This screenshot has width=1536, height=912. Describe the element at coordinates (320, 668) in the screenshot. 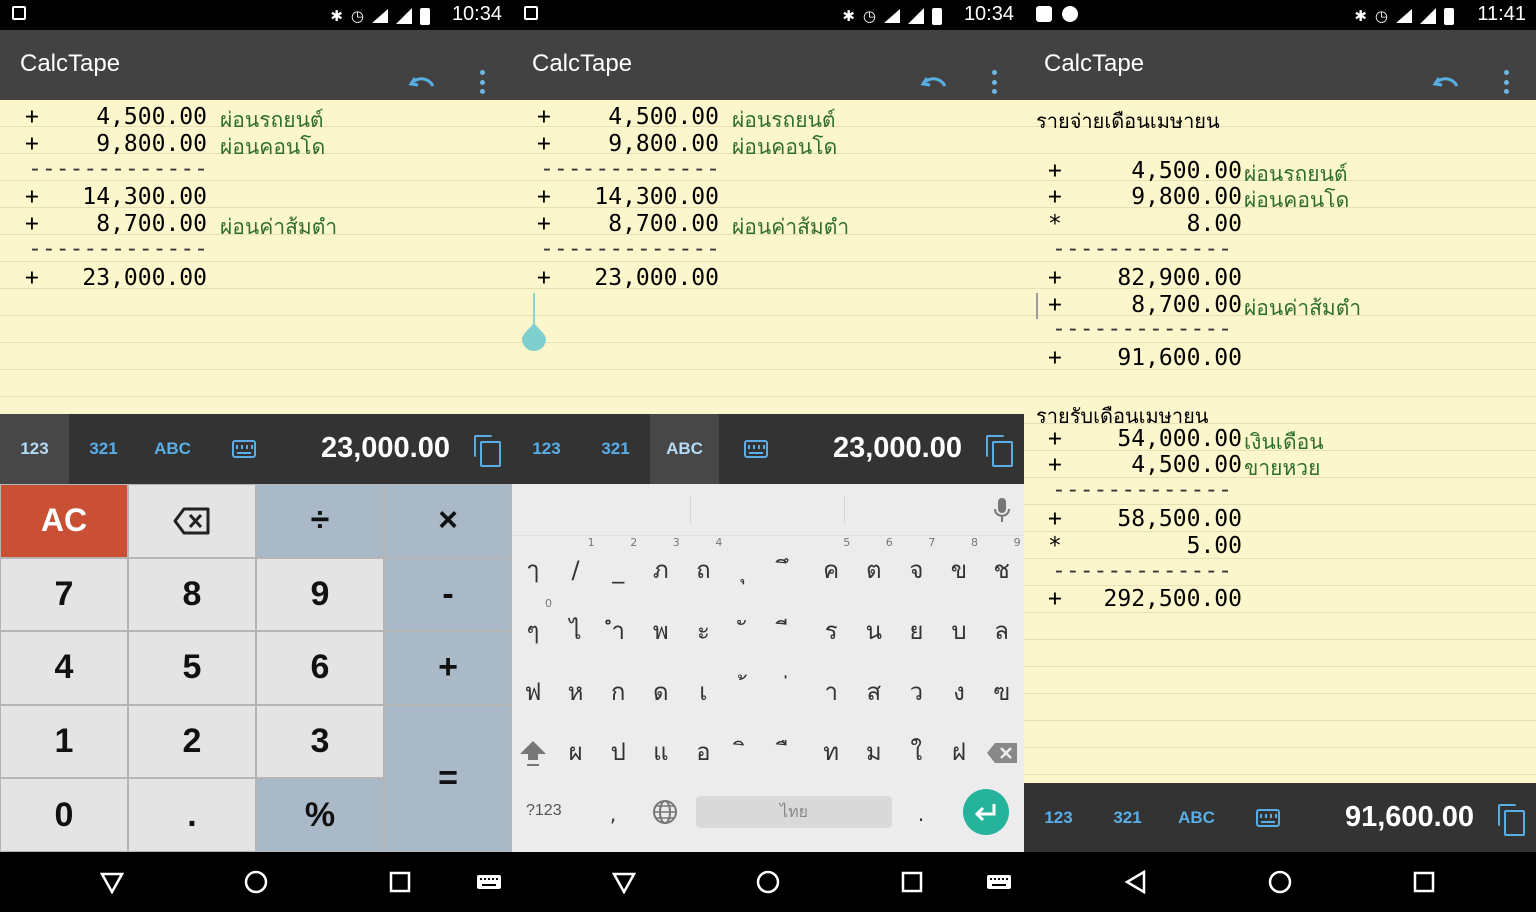

I see `key-6: 6` at that location.